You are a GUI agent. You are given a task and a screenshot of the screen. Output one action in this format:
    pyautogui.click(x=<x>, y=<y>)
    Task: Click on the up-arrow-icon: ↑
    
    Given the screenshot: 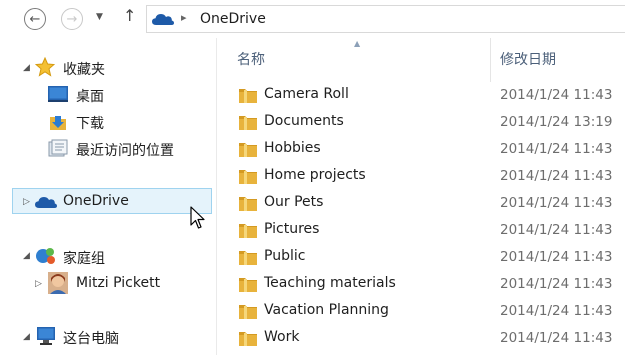 What is the action you would take?
    pyautogui.click(x=130, y=15)
    